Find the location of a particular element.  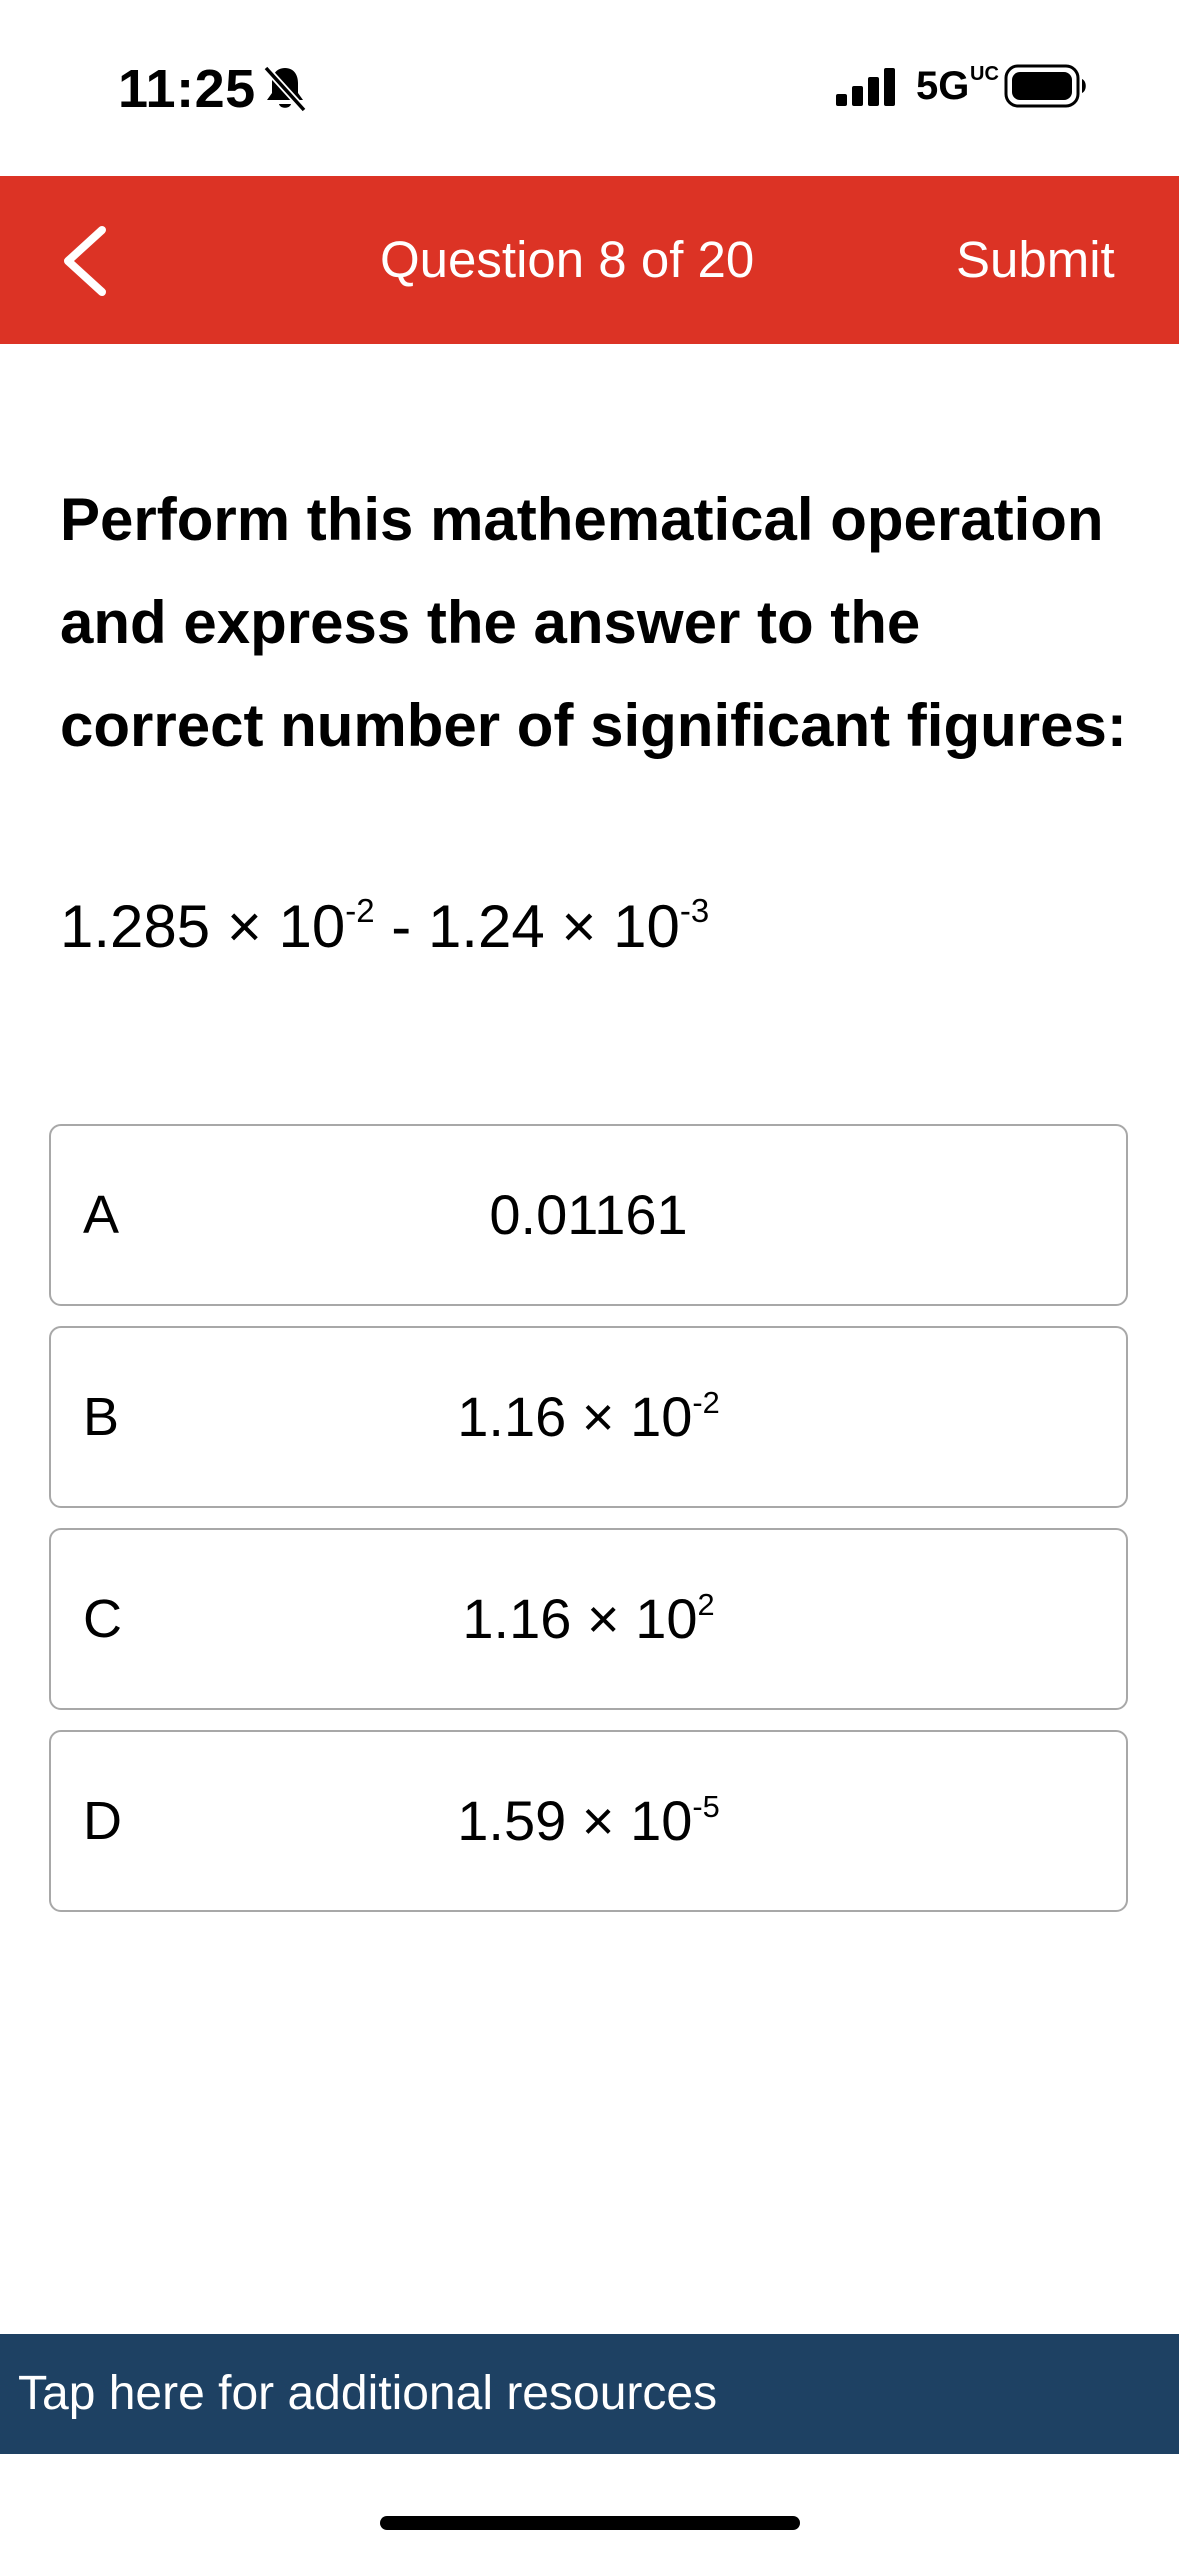

choice-value-text: 1.59 × 10 is located at coordinates (575, 1820).